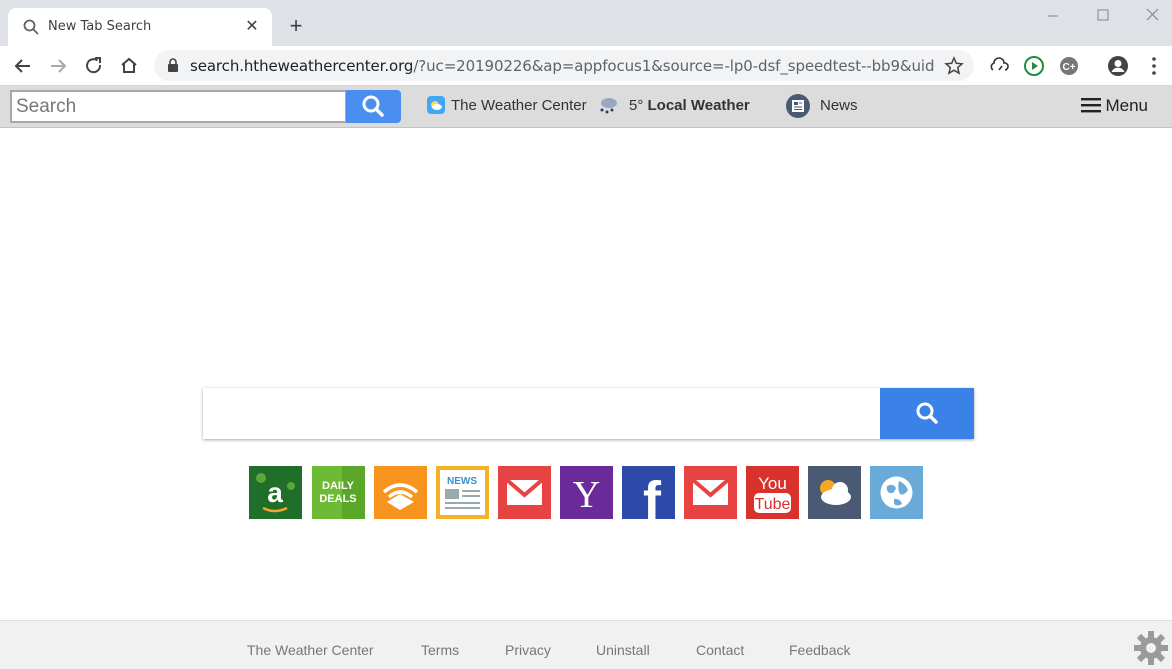 The image size is (1172, 669). Describe the element at coordinates (1103, 16) in the screenshot. I see `maximize-icon` at that location.